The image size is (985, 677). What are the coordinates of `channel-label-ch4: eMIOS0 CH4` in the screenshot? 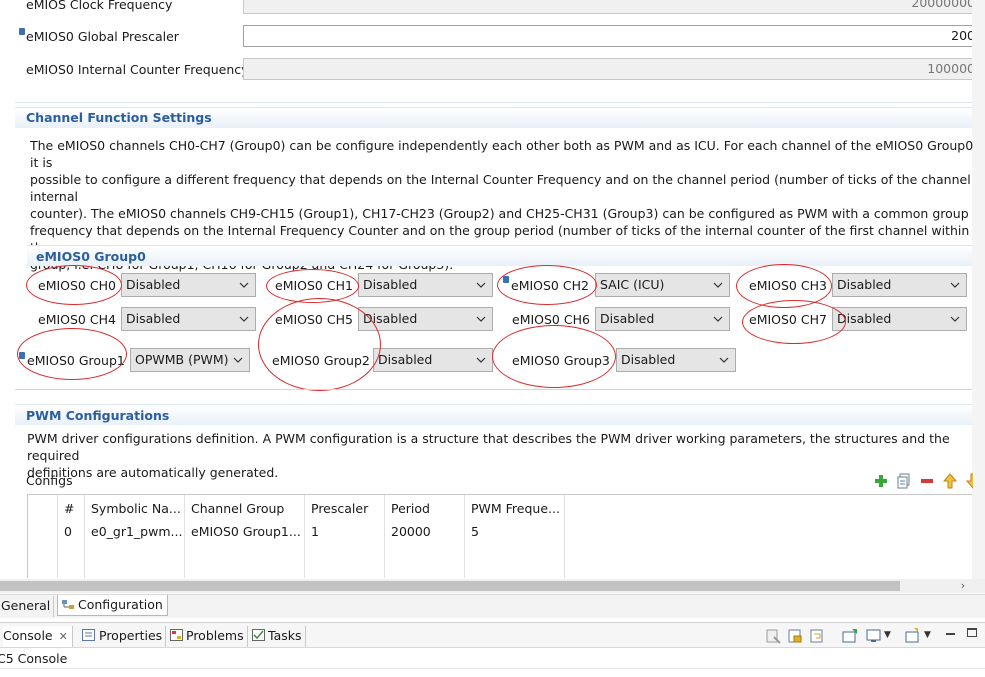 It's located at (77, 319).